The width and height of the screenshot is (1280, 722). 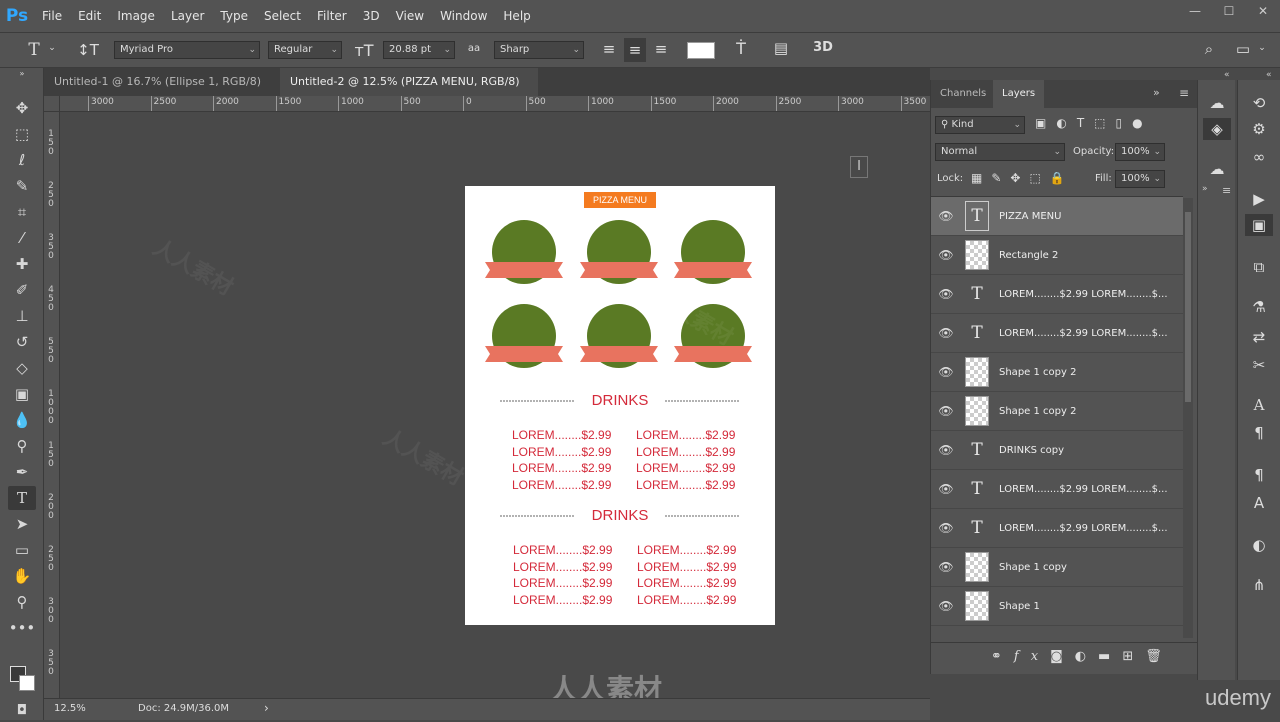 I want to click on font-family-select: Myriad Pro ⌄, so click(x=187, y=50).